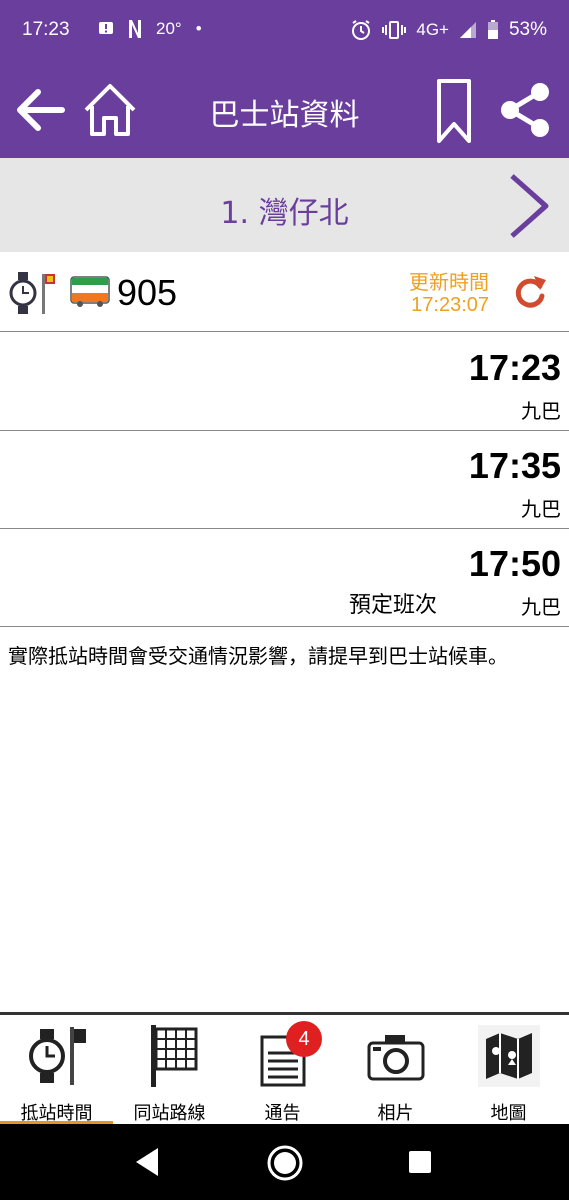  What do you see at coordinates (56, 1113) in the screenshot?
I see `nav-label: 抵站時間` at bounding box center [56, 1113].